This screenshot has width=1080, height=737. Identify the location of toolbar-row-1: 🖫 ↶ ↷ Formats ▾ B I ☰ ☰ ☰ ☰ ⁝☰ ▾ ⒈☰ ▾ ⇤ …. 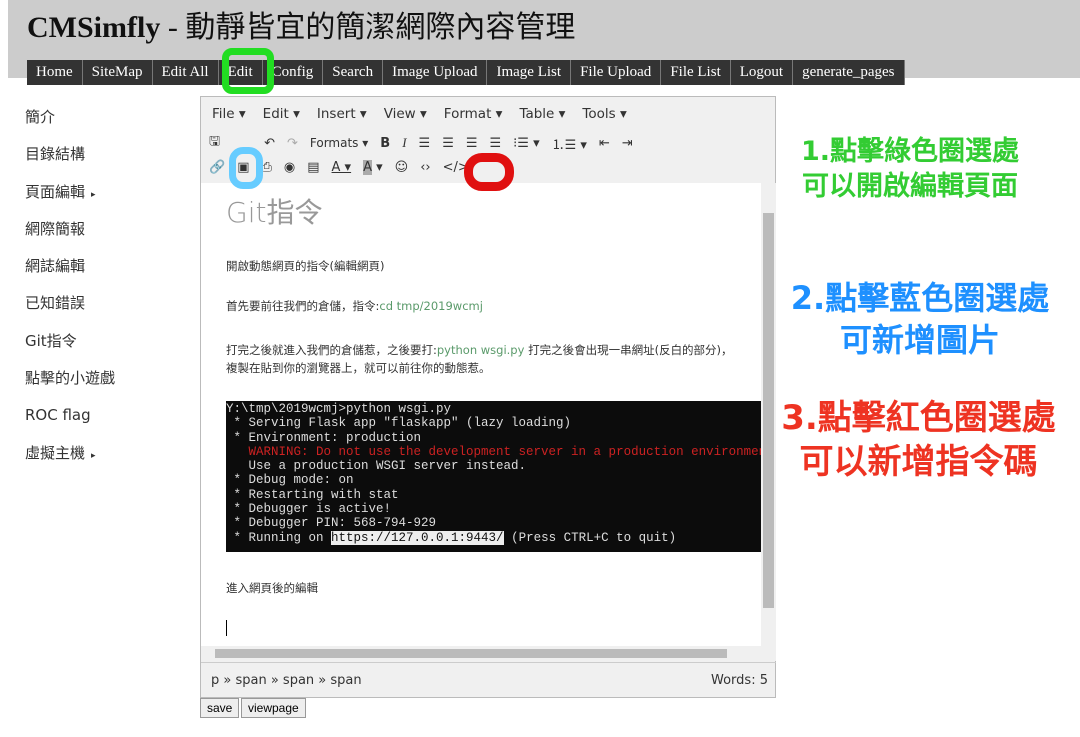
(488, 143).